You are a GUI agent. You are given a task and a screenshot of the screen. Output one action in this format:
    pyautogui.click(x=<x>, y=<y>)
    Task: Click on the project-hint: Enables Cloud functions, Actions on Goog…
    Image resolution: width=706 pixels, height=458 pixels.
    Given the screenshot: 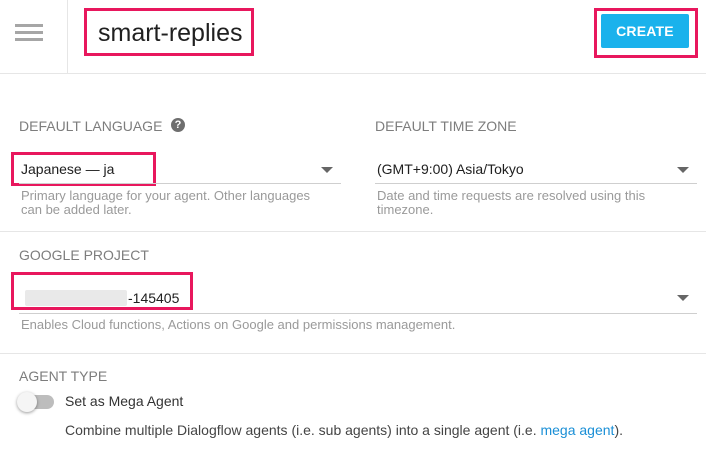 What is the action you would take?
    pyautogui.click(x=238, y=324)
    